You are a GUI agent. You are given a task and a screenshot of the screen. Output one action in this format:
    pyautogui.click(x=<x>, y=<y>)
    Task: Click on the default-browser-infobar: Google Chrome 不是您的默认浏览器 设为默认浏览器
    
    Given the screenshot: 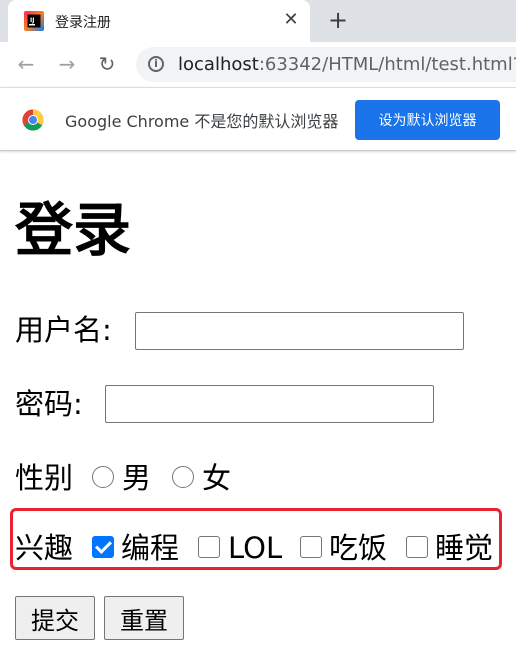 What is the action you would take?
    pyautogui.click(x=258, y=119)
    